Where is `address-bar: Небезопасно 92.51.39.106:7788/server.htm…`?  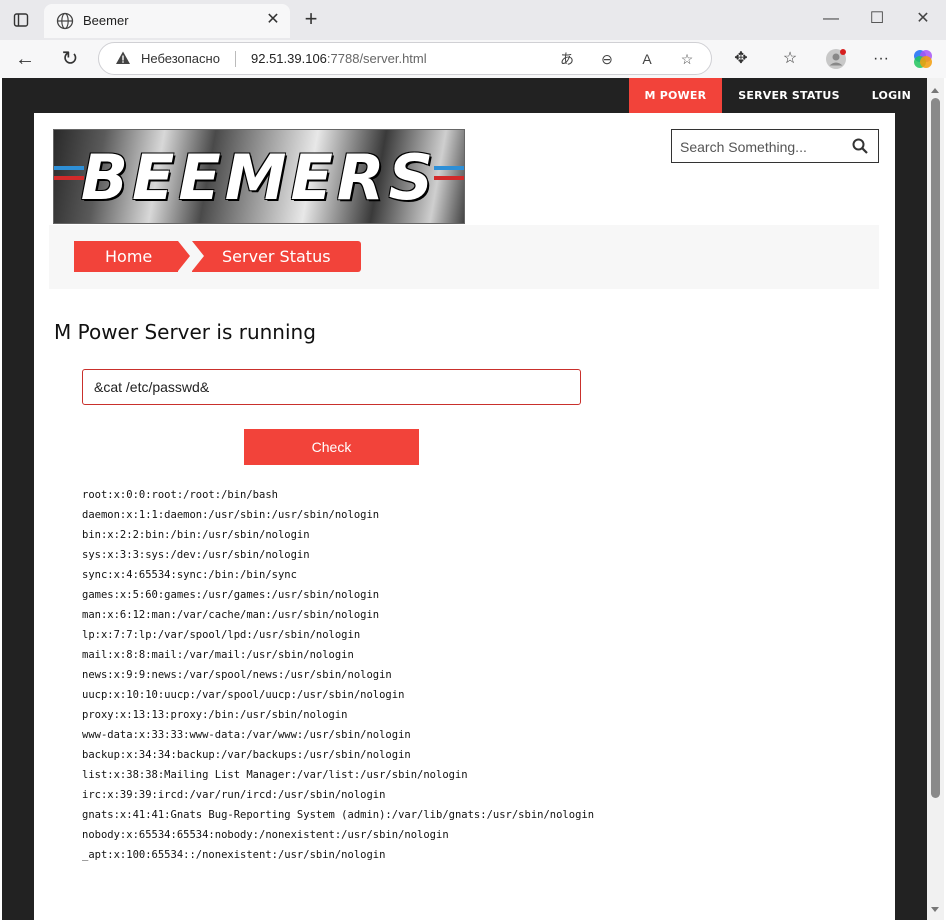 address-bar: Небезопасно 92.51.39.106:7788/server.htm… is located at coordinates (405, 58).